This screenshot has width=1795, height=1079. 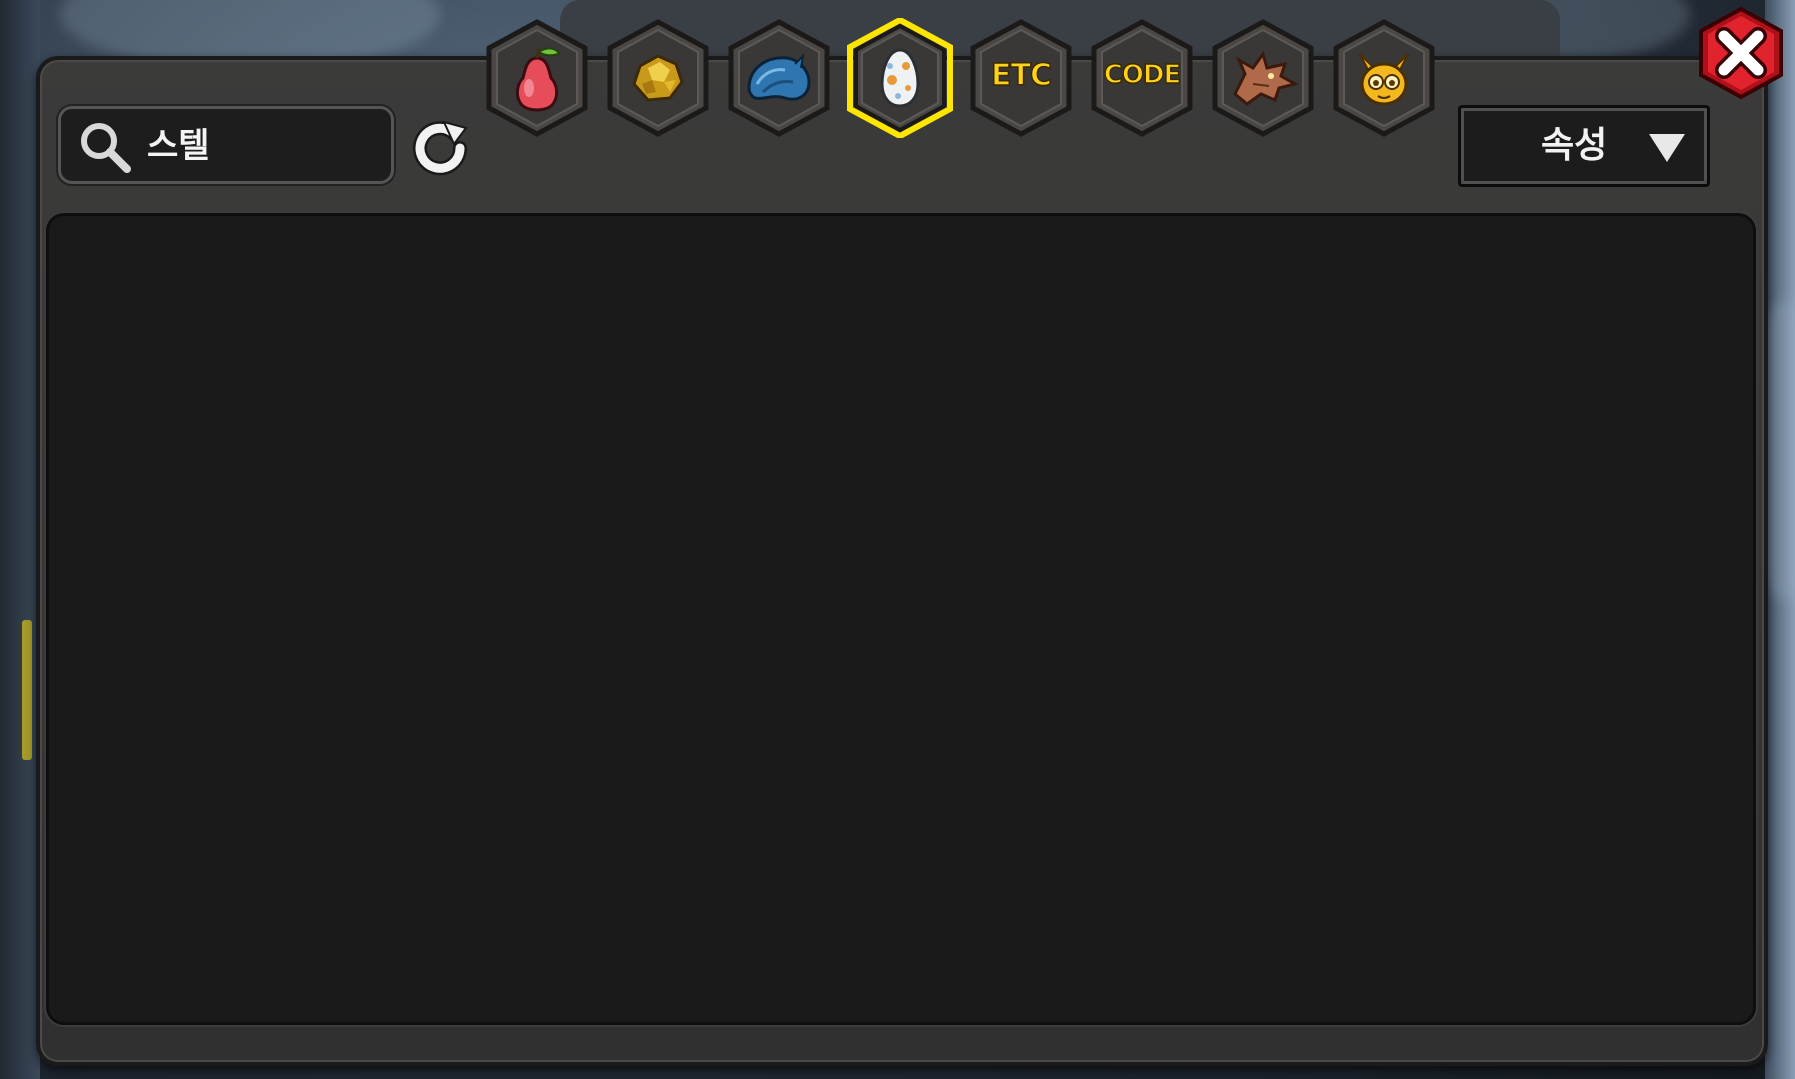 I want to click on background-left, so click(x=20, y=539).